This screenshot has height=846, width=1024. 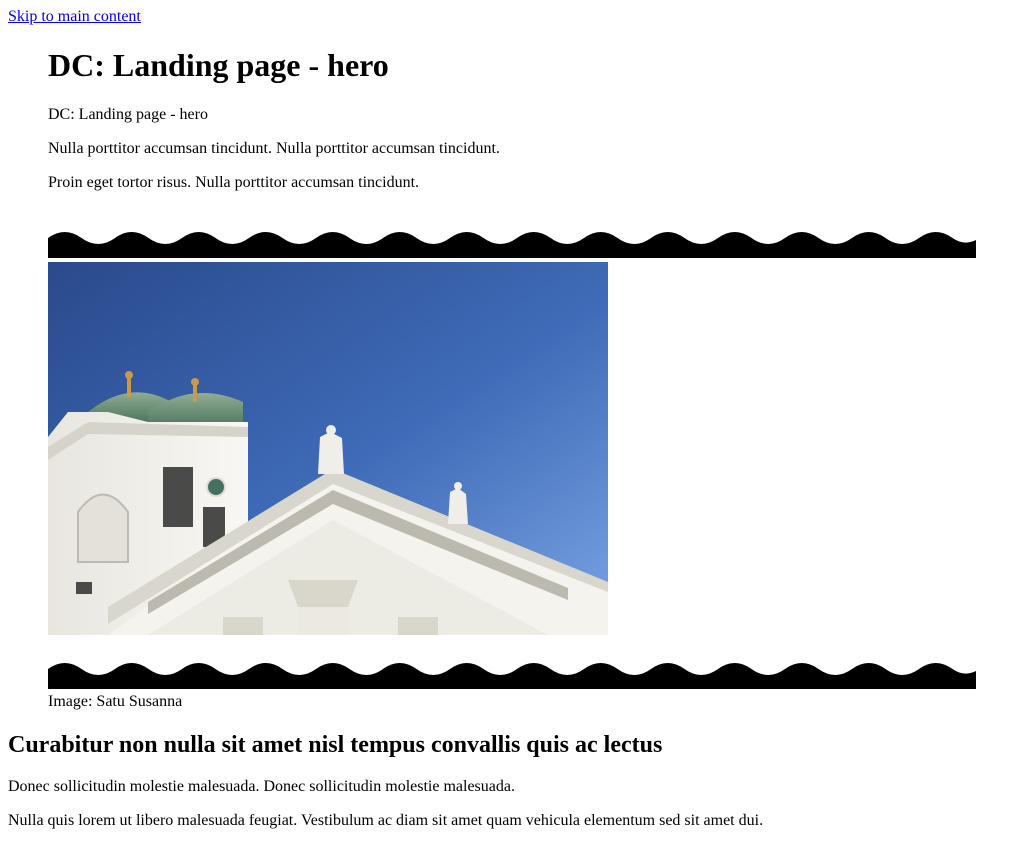 What do you see at coordinates (512, 676) in the screenshot?
I see `wave-divider-bottom` at bounding box center [512, 676].